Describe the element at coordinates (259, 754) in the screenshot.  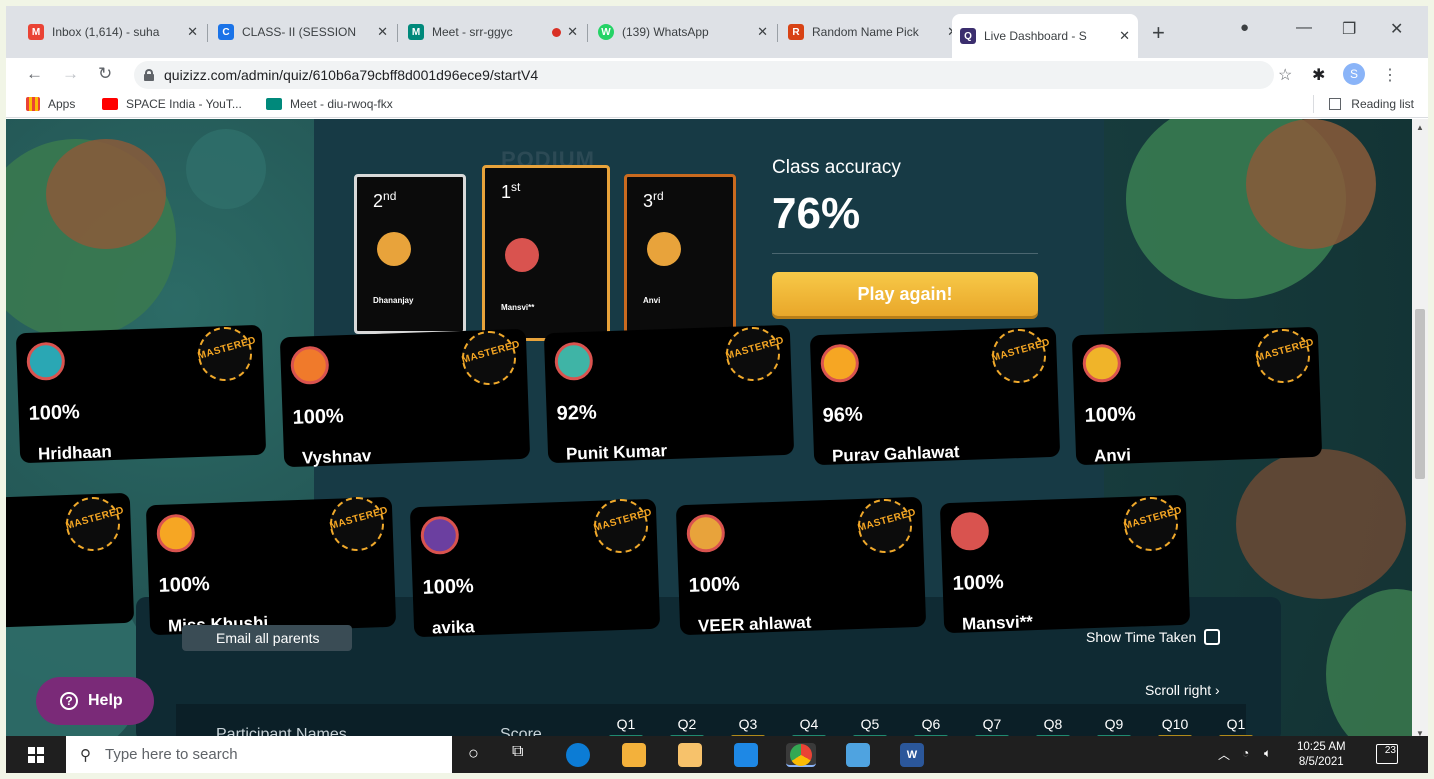
I see `taskbar-search-box: ⚲ Type here to search` at that location.